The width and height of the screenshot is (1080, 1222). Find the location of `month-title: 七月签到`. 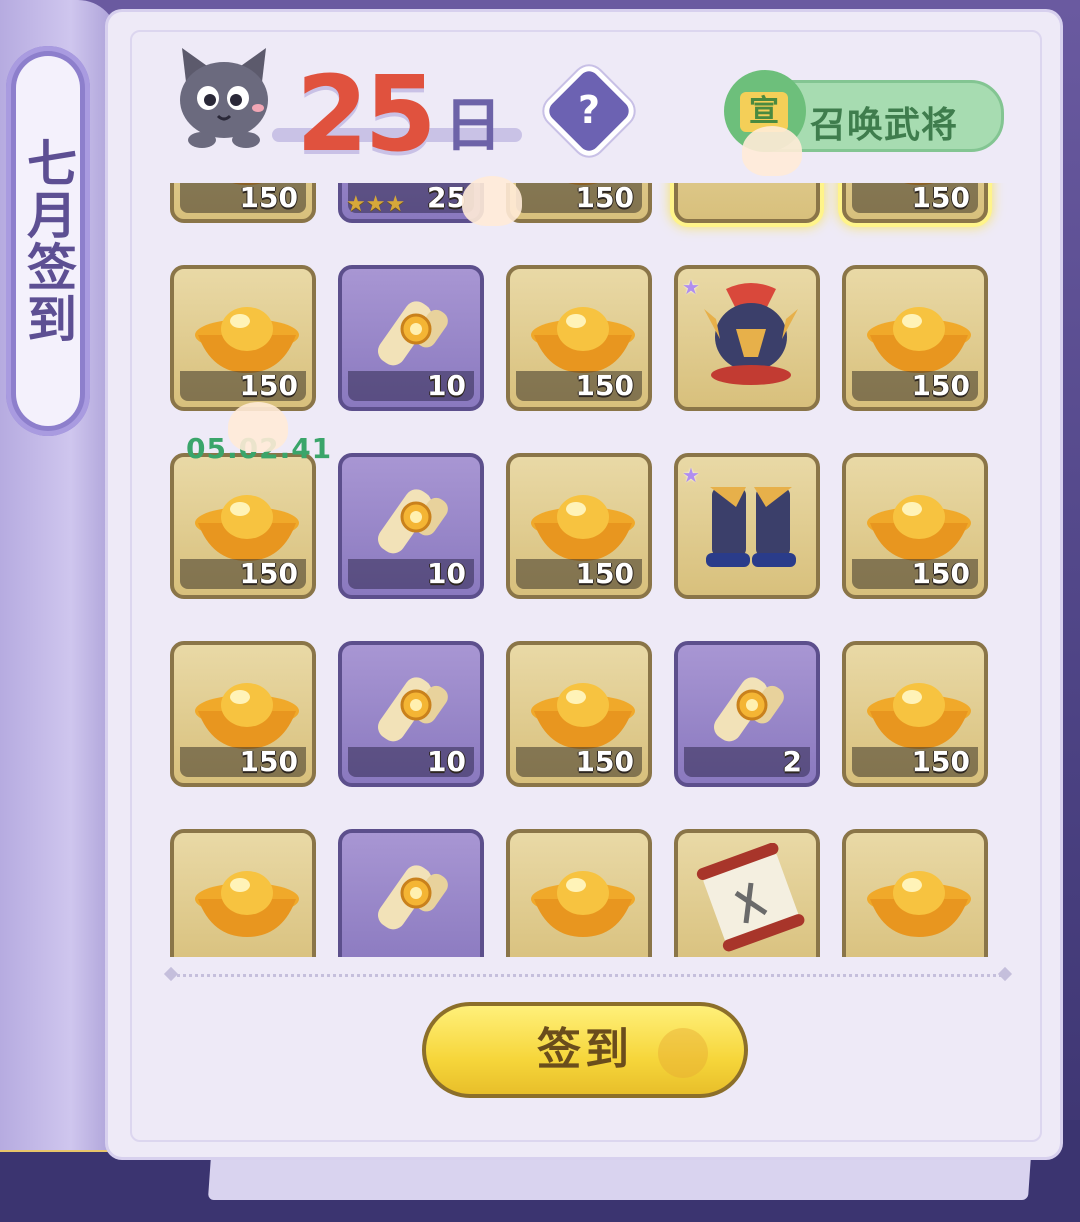

month-title: 七月签到 is located at coordinates (48, 241).